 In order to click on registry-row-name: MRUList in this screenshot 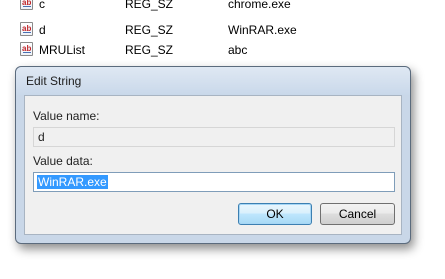, I will do `click(62, 50)`.